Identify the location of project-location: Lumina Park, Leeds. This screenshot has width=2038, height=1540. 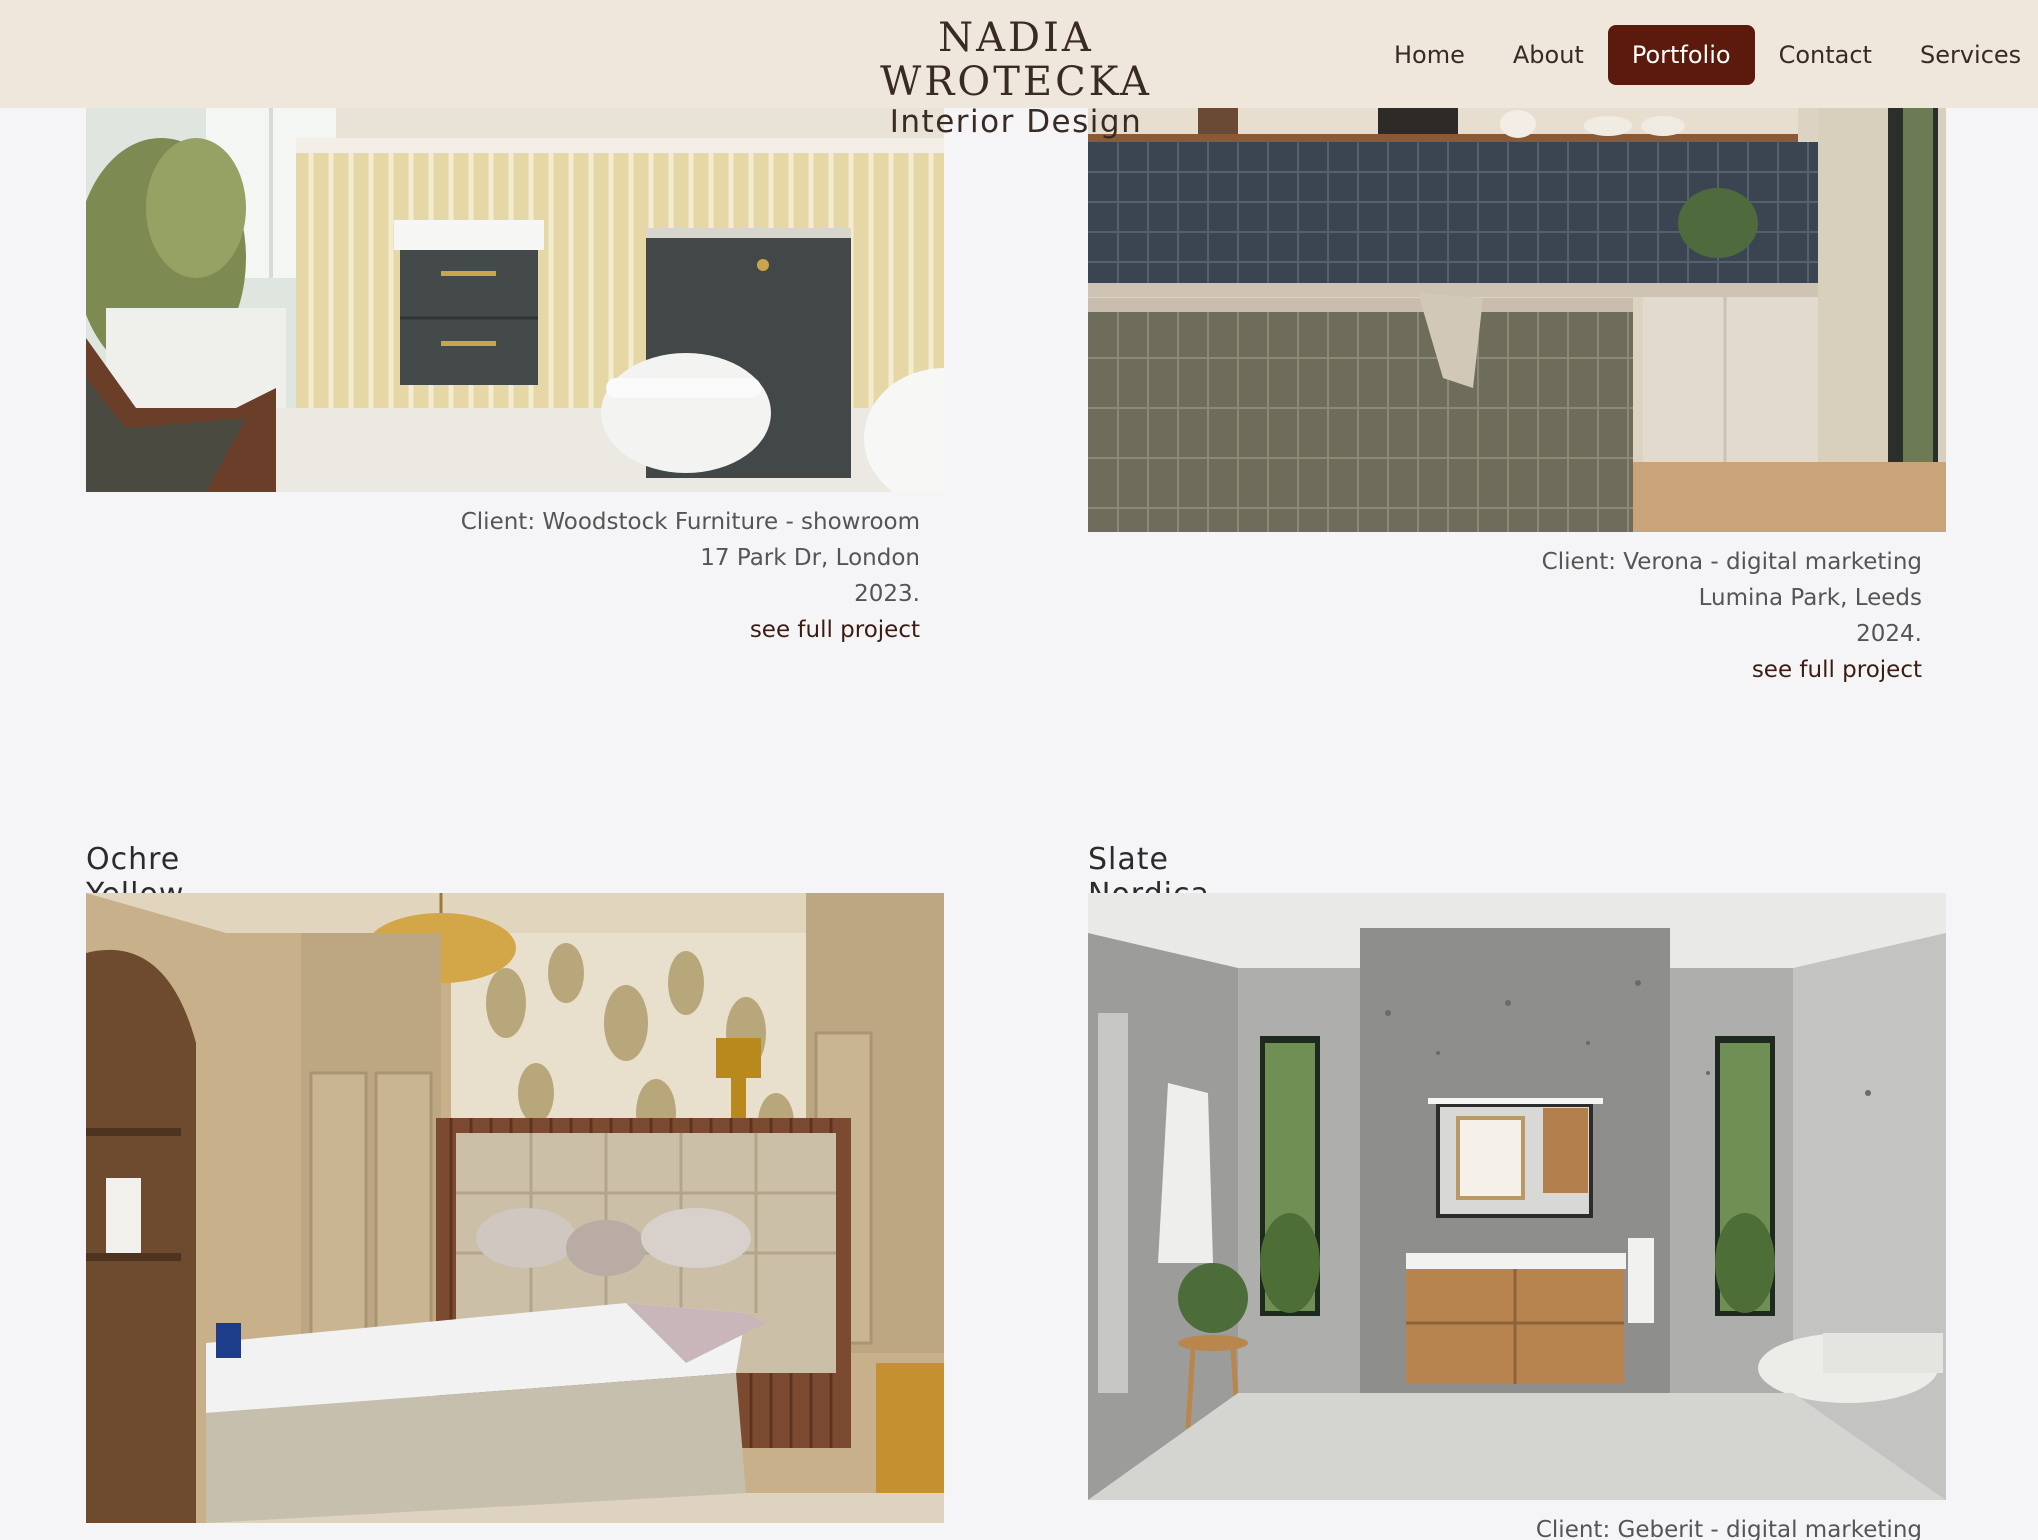
(1810, 598).